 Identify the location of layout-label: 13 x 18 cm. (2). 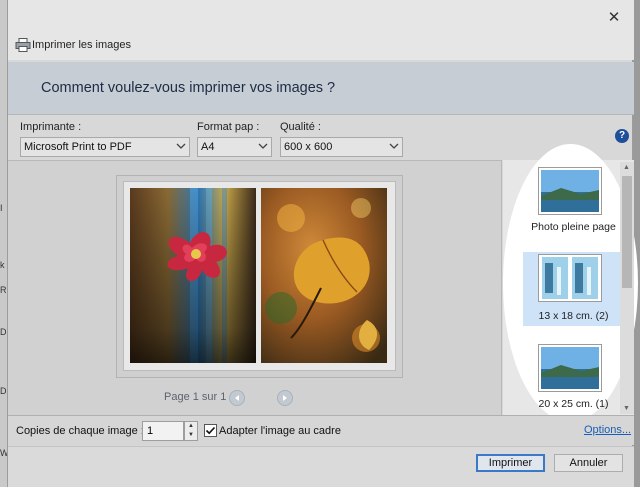
(573, 316).